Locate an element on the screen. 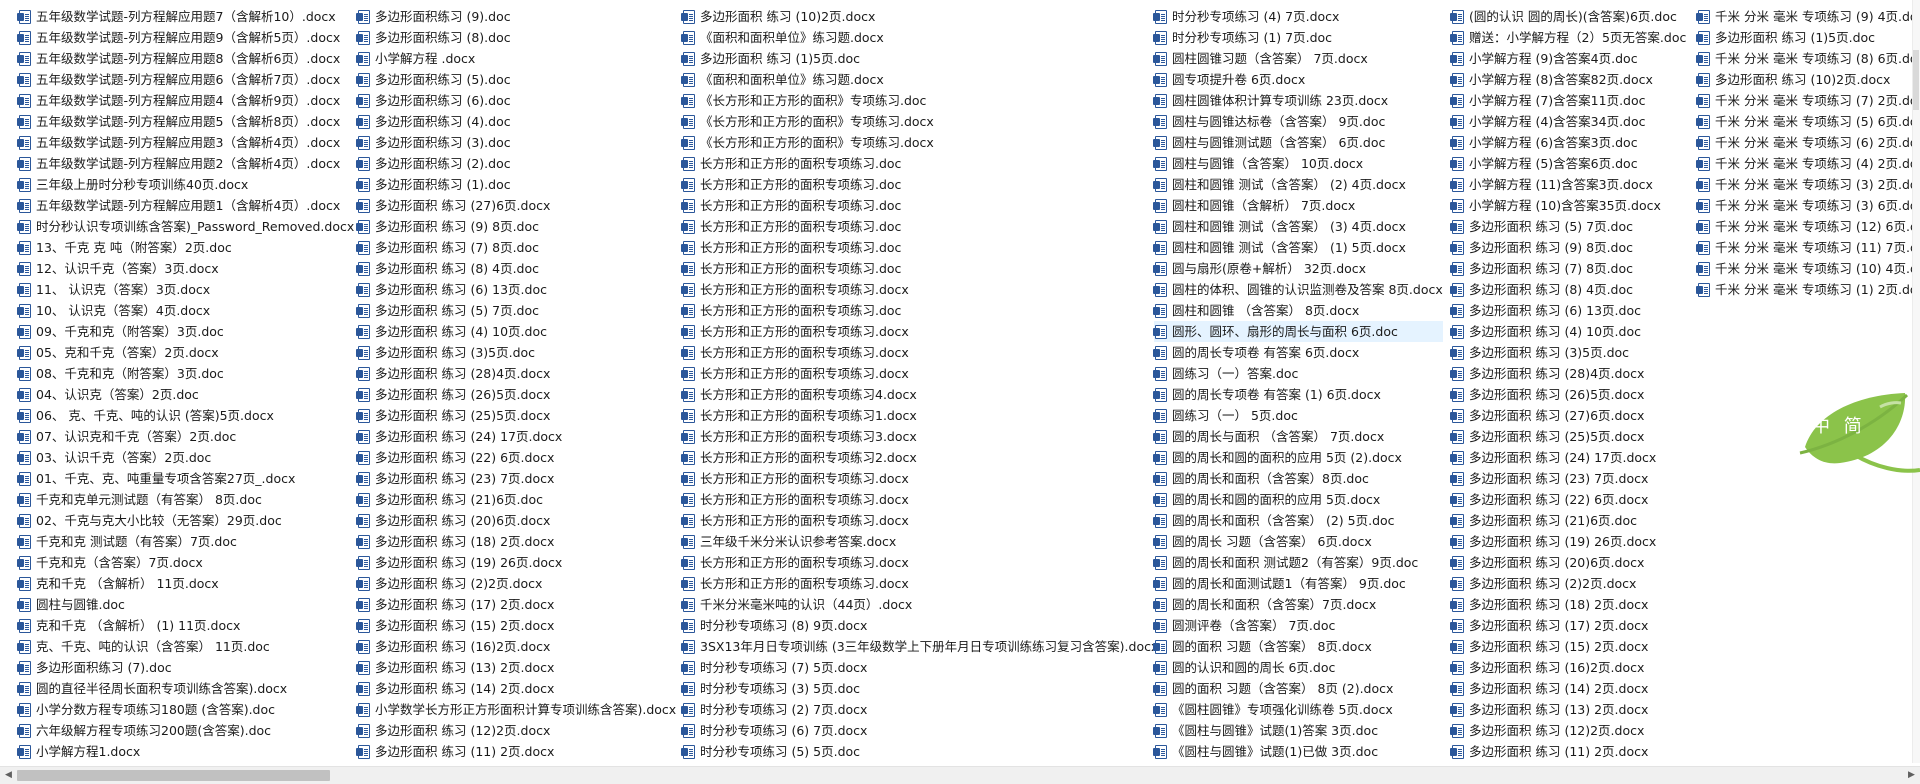  file-item: 《圆柱与圆锥》试题(1)已做 3页.doc is located at coordinates (1298, 751).